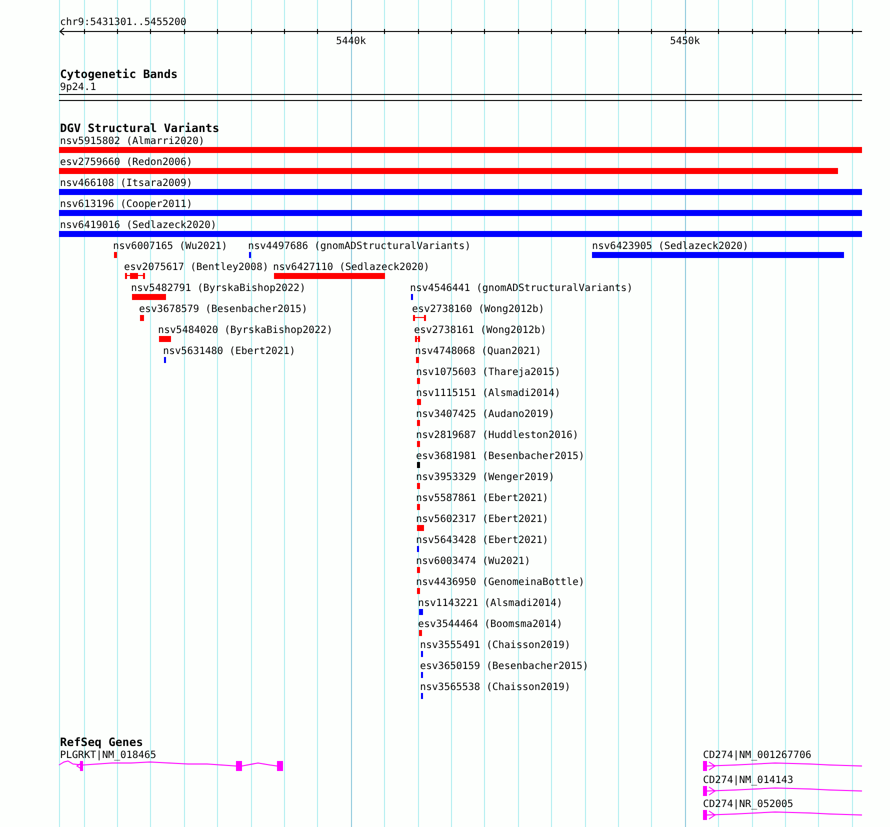 Image resolution: width=890 pixels, height=827 pixels. I want to click on variant-label: nsv4436950 (GenomeinaBottle), so click(500, 582).